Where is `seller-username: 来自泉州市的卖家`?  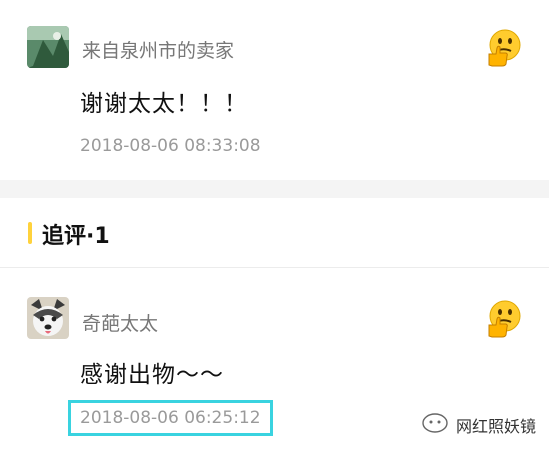 seller-username: 来自泉州市的卖家 is located at coordinates (158, 51).